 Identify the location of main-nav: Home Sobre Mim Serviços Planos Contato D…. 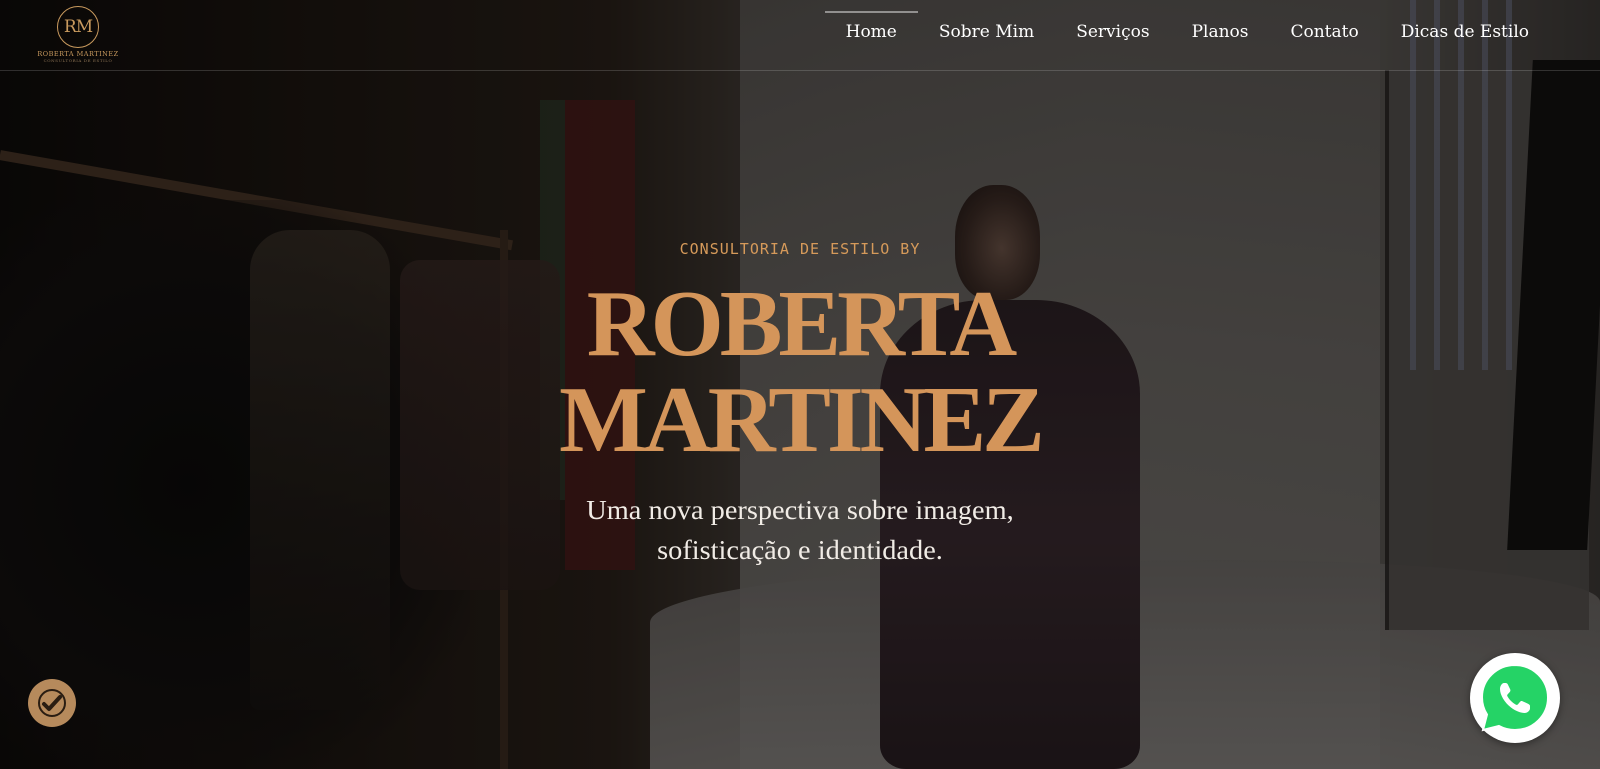
(1187, 32).